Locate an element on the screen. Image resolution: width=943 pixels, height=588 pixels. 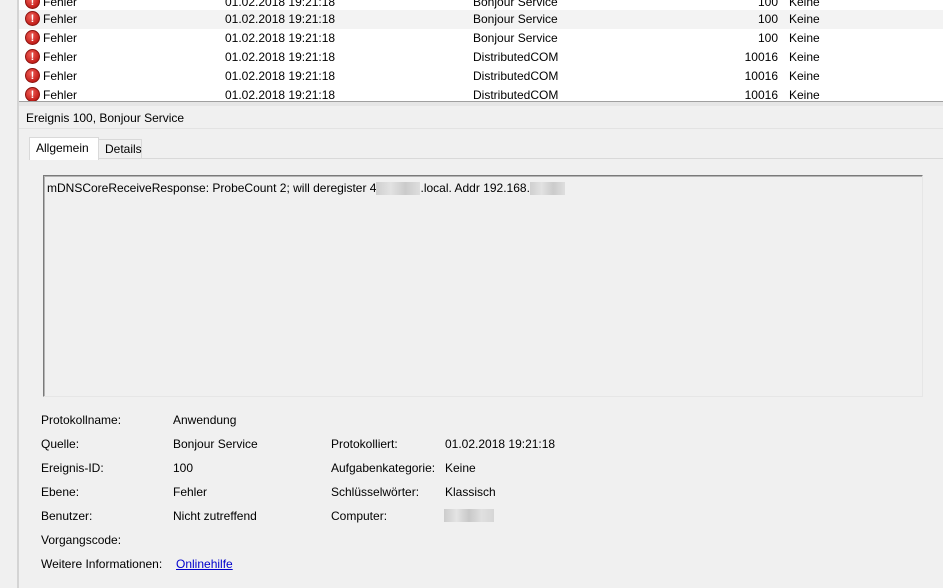
more-info-label: Weitere Informationen: is located at coordinates (102, 564).